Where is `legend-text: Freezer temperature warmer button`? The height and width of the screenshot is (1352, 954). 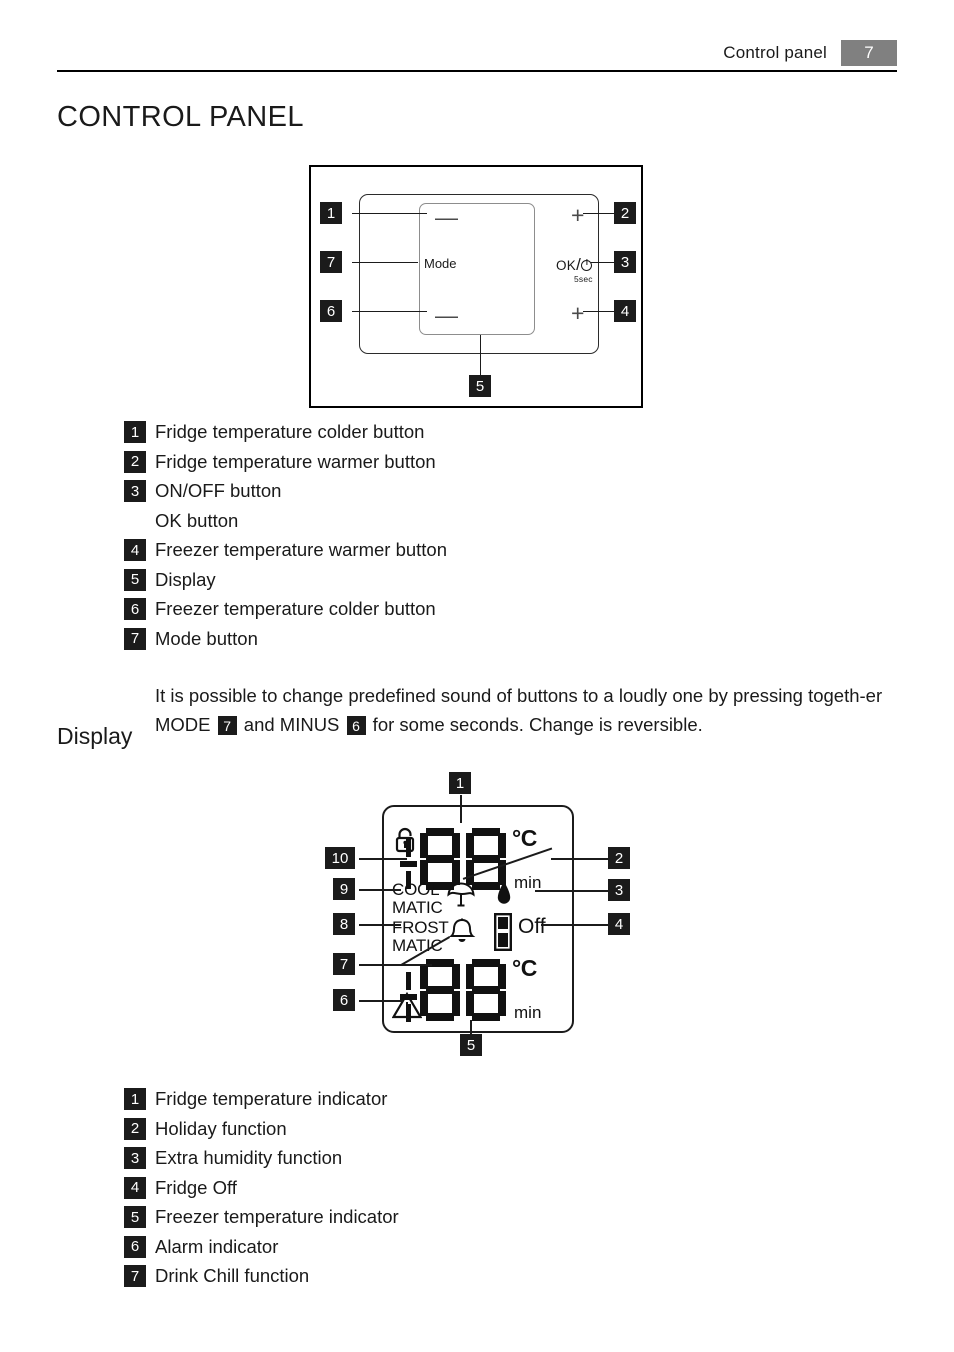
legend-text: Freezer temperature warmer button is located at coordinates (301, 549).